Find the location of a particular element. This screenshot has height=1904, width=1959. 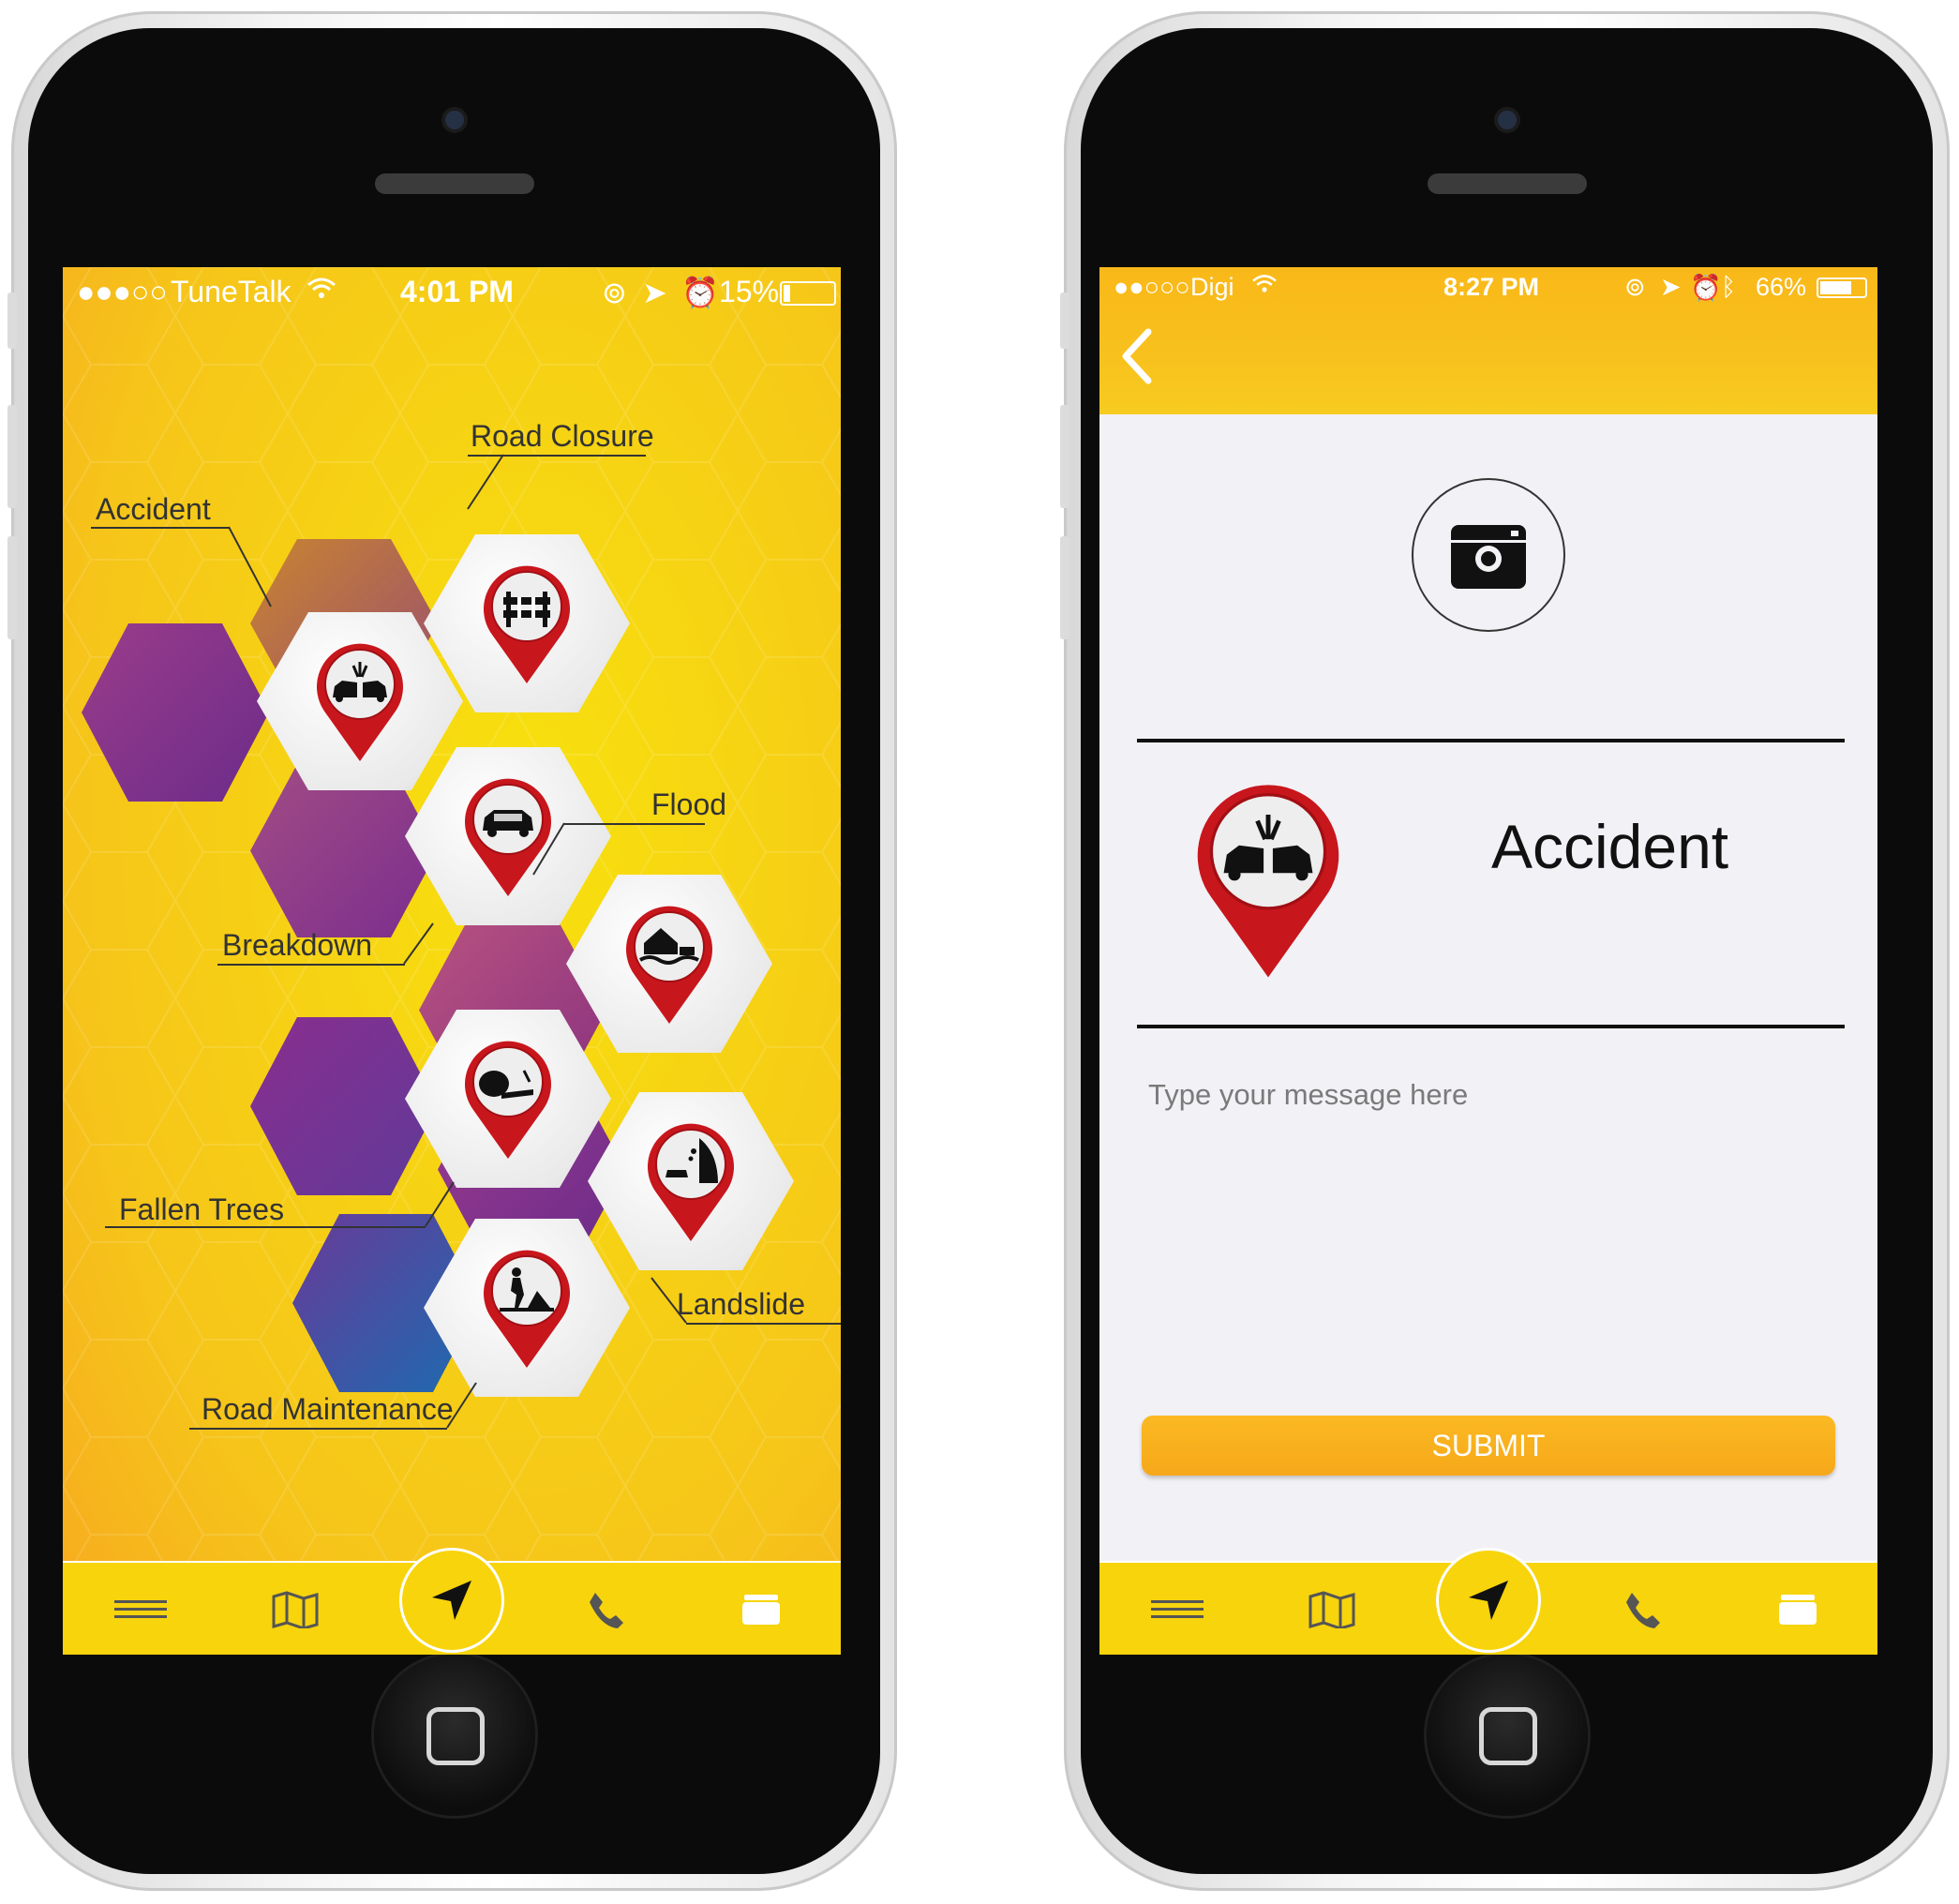

bluetooth-icon: ᛒ is located at coordinates (1729, 287).